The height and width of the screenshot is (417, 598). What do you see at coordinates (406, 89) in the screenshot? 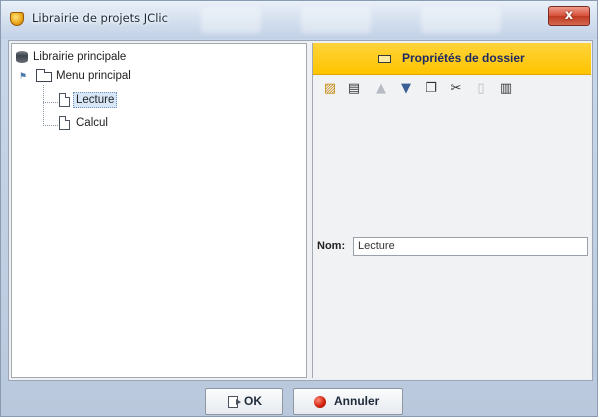
I see `move-down-icon: ▼` at bounding box center [406, 89].